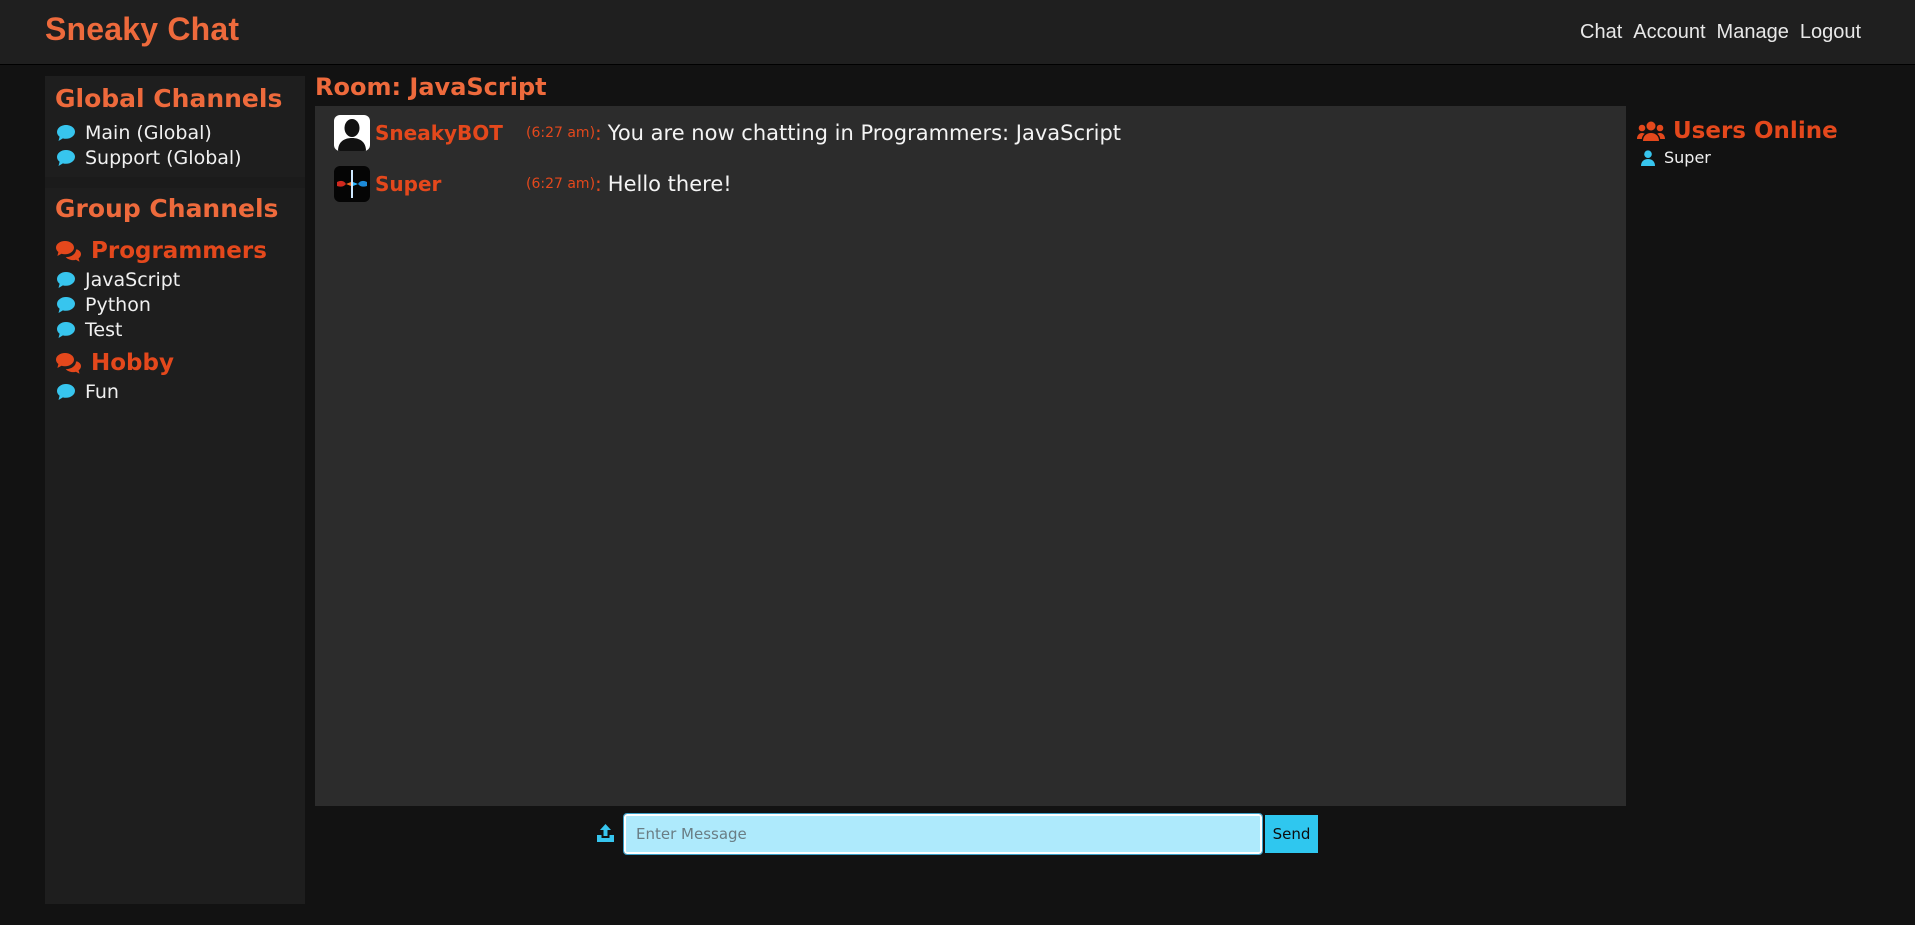 The image size is (1915, 925). Describe the element at coordinates (431, 87) in the screenshot. I see `room-title: Room: JavaScript` at that location.